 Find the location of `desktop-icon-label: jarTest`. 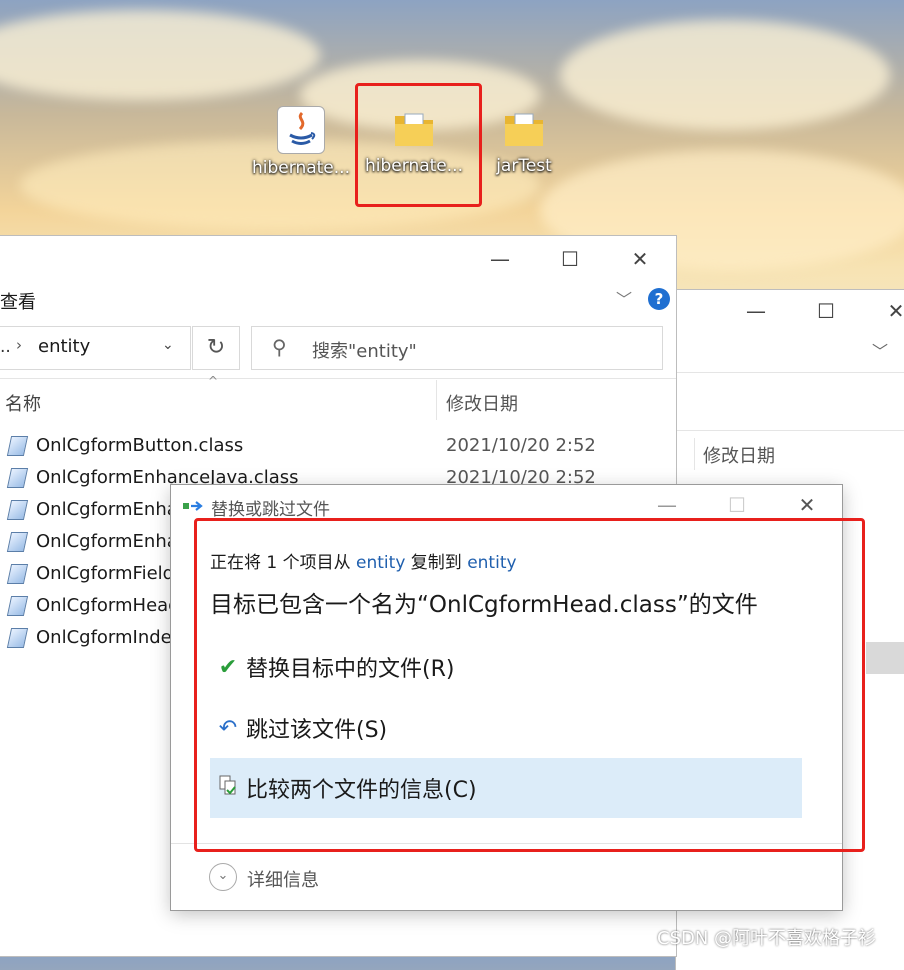

desktop-icon-label: jarTest is located at coordinates (524, 166).